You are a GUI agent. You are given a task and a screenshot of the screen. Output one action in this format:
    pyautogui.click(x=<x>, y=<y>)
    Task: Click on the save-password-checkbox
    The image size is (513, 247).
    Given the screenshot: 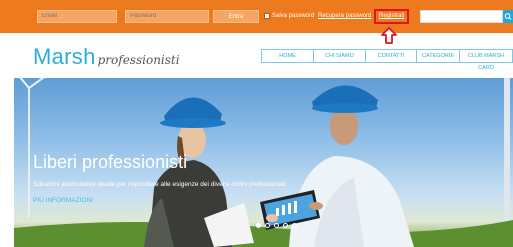 What is the action you would take?
    pyautogui.click(x=267, y=16)
    